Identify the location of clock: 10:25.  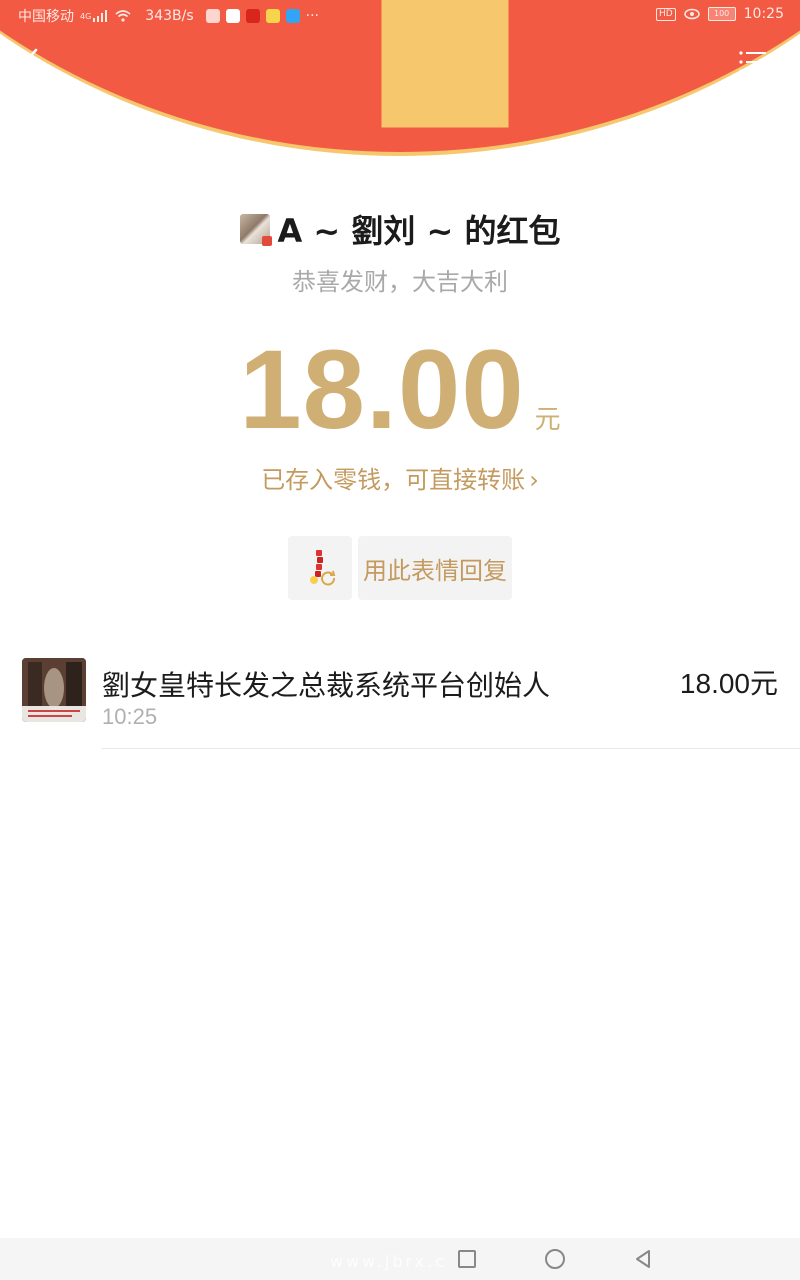
(763, 14).